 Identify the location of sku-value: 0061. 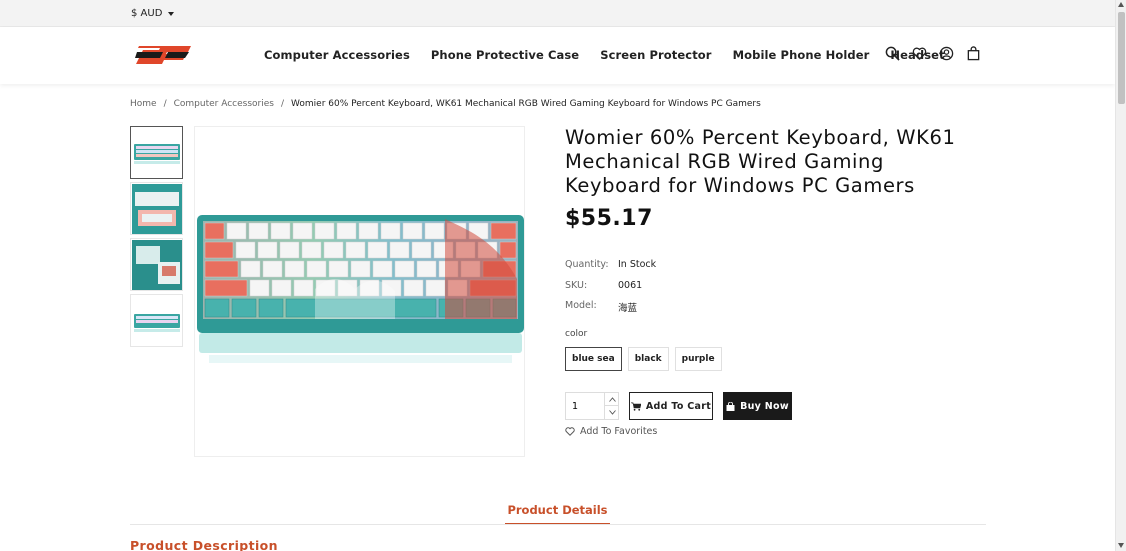
(630, 285).